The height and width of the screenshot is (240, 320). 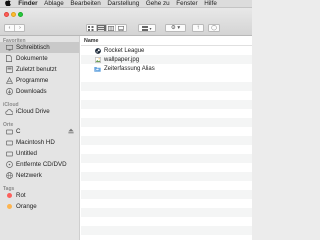 I want to click on file-name: Rocket League, so click(x=124, y=50).